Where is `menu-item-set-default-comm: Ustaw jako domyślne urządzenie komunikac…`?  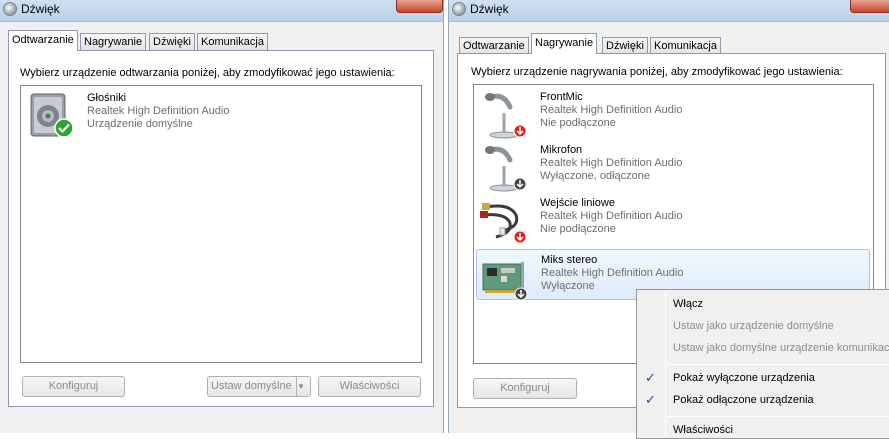 menu-item-set-default-comm: Ustaw jako domyślne urządzenie komunikac… is located at coordinates (781, 348).